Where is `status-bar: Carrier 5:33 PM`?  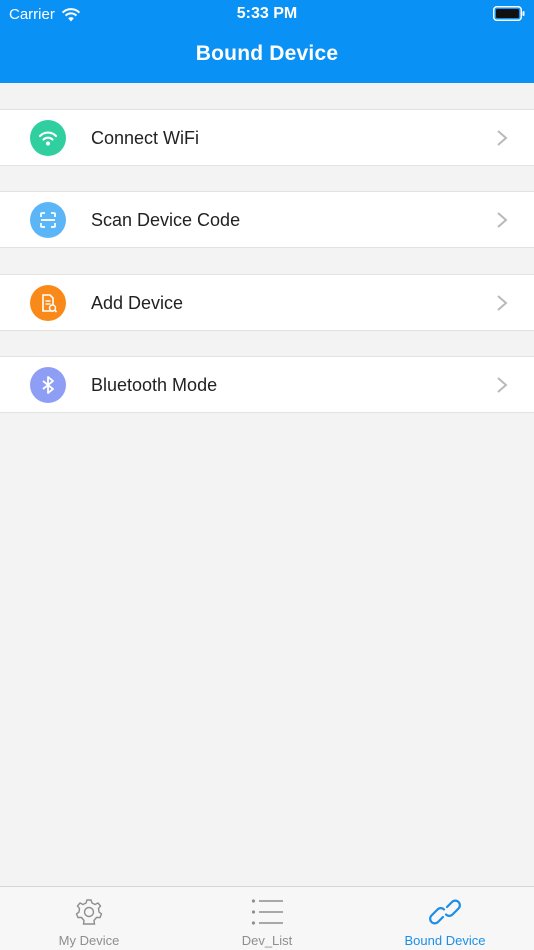
status-bar: Carrier 5:33 PM is located at coordinates (267, 14).